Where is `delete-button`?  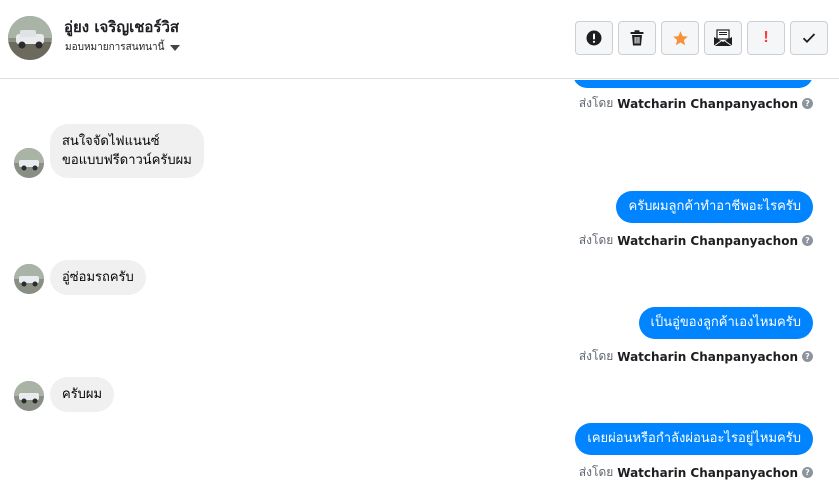
delete-button is located at coordinates (637, 38).